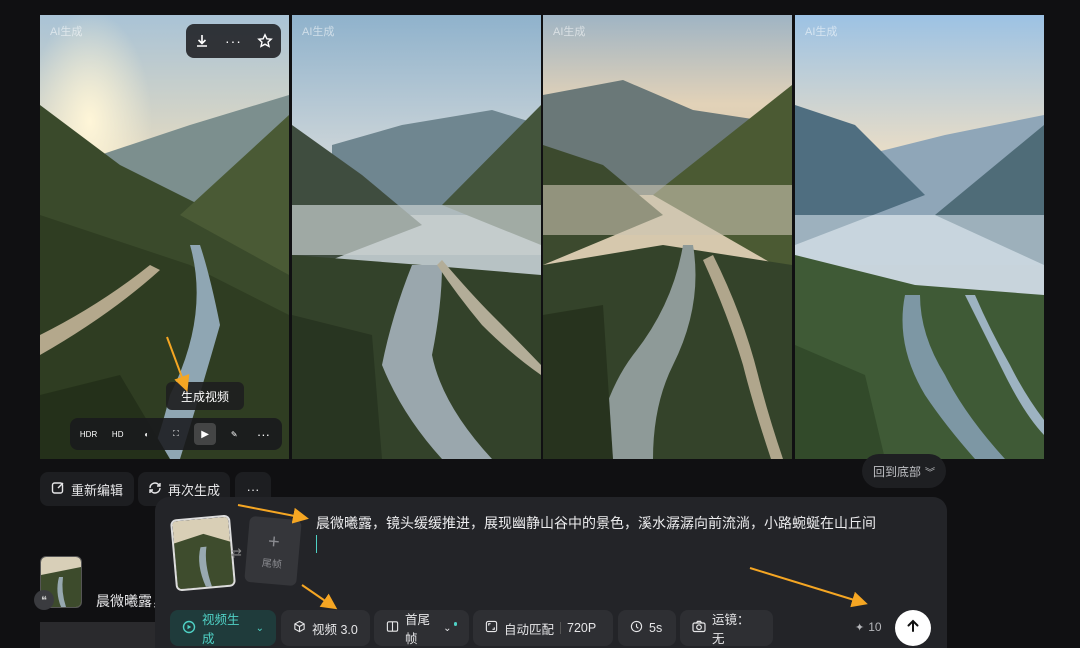  I want to click on regenerate-label: 再次生成, so click(193, 490).